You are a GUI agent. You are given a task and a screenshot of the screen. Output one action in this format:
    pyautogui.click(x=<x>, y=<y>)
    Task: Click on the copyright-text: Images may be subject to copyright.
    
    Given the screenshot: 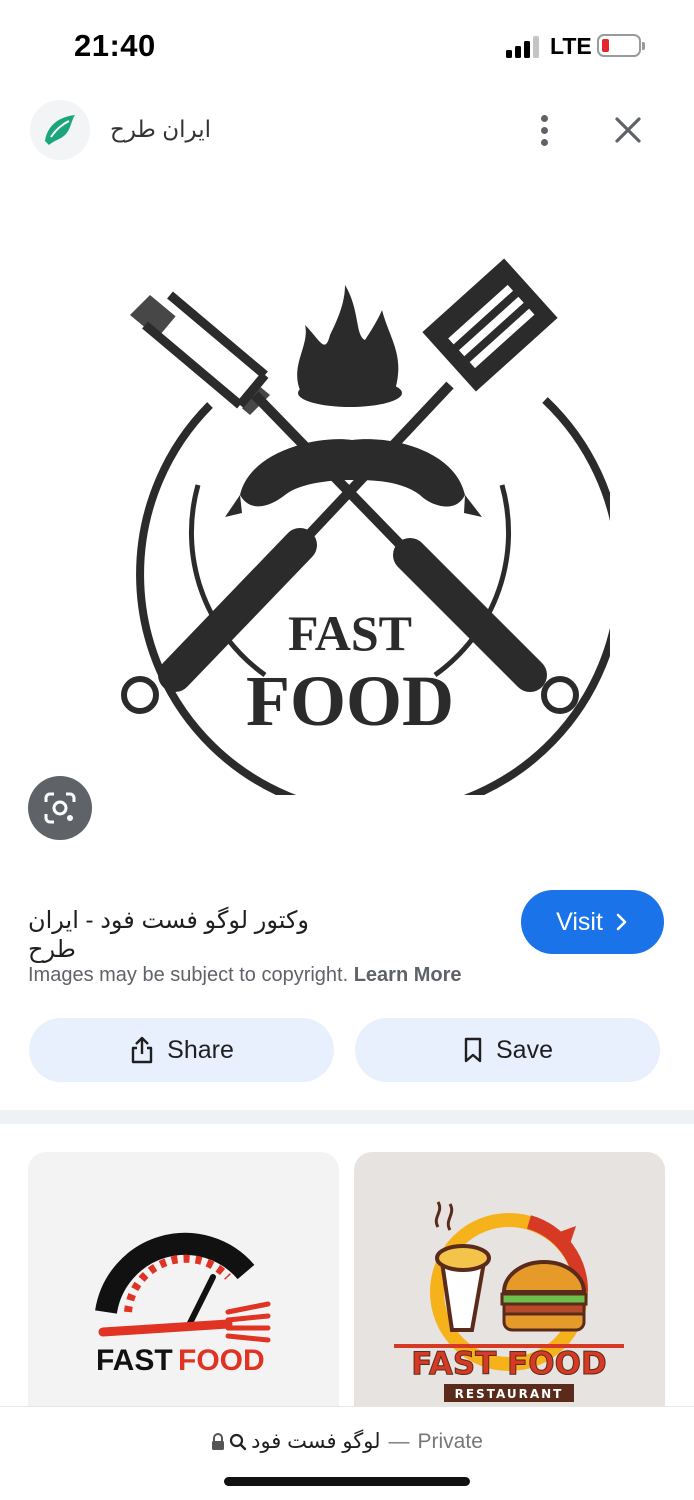 What is the action you would take?
    pyautogui.click(x=188, y=975)
    